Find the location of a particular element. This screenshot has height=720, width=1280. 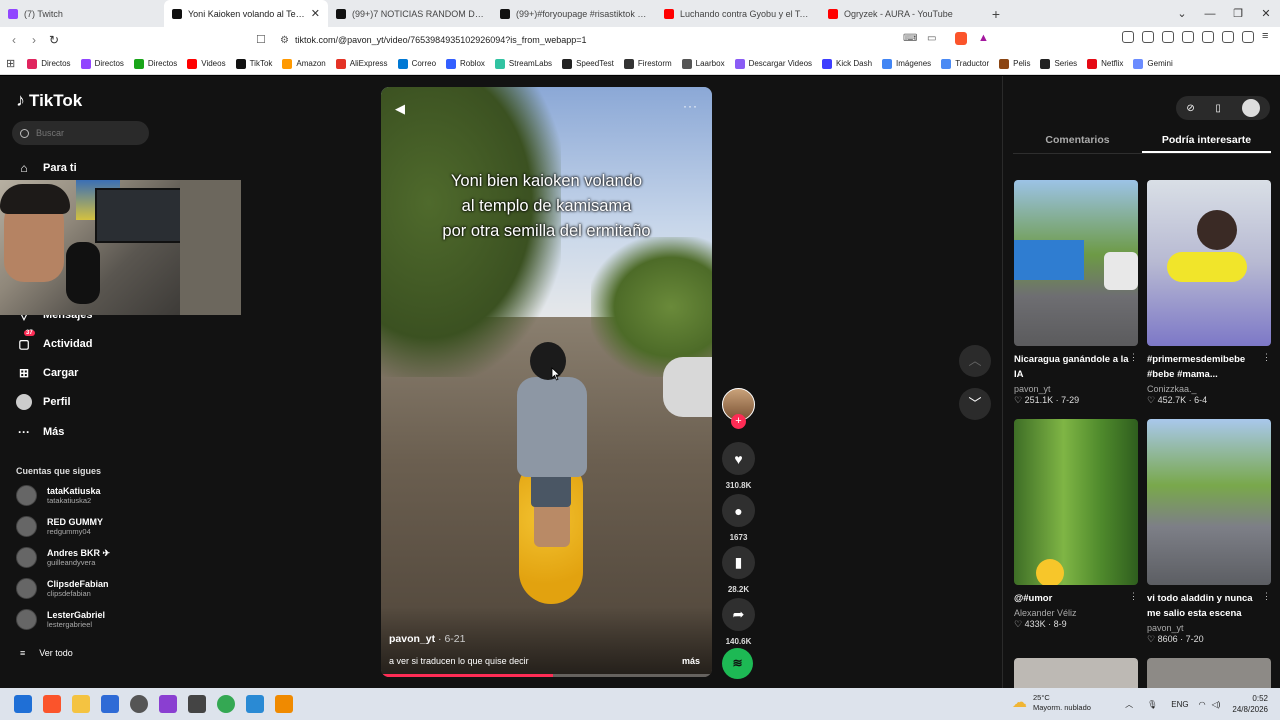

share-action: ➦ 140.6K is located at coordinates (738, 622).